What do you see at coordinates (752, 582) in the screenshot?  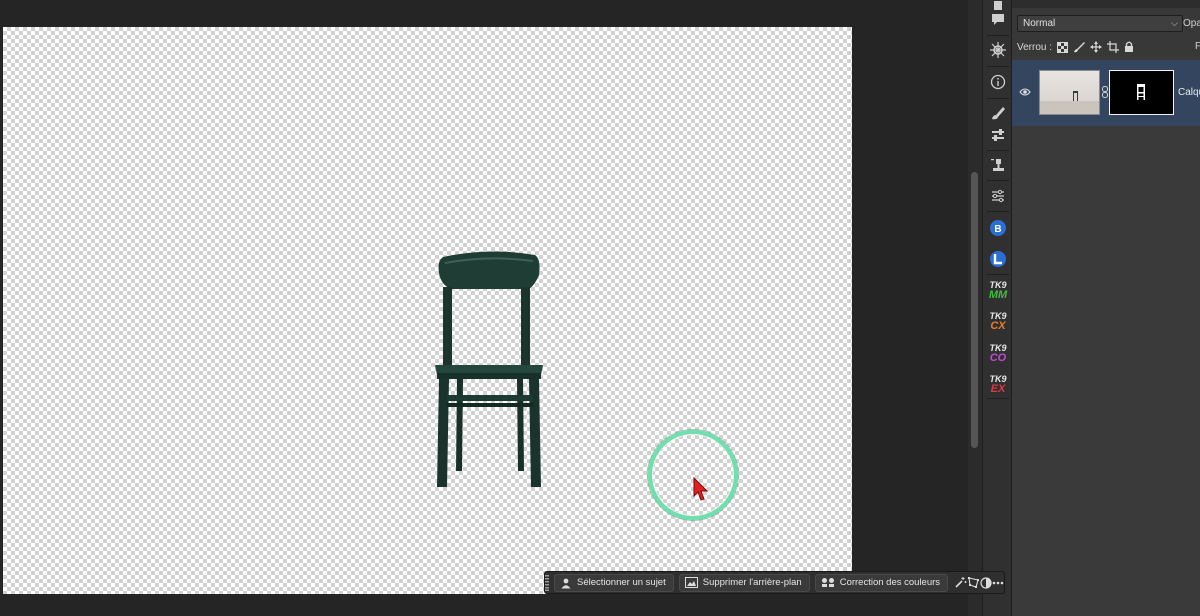 I see `remove-background-label: Supprimer l'arrière-plan` at bounding box center [752, 582].